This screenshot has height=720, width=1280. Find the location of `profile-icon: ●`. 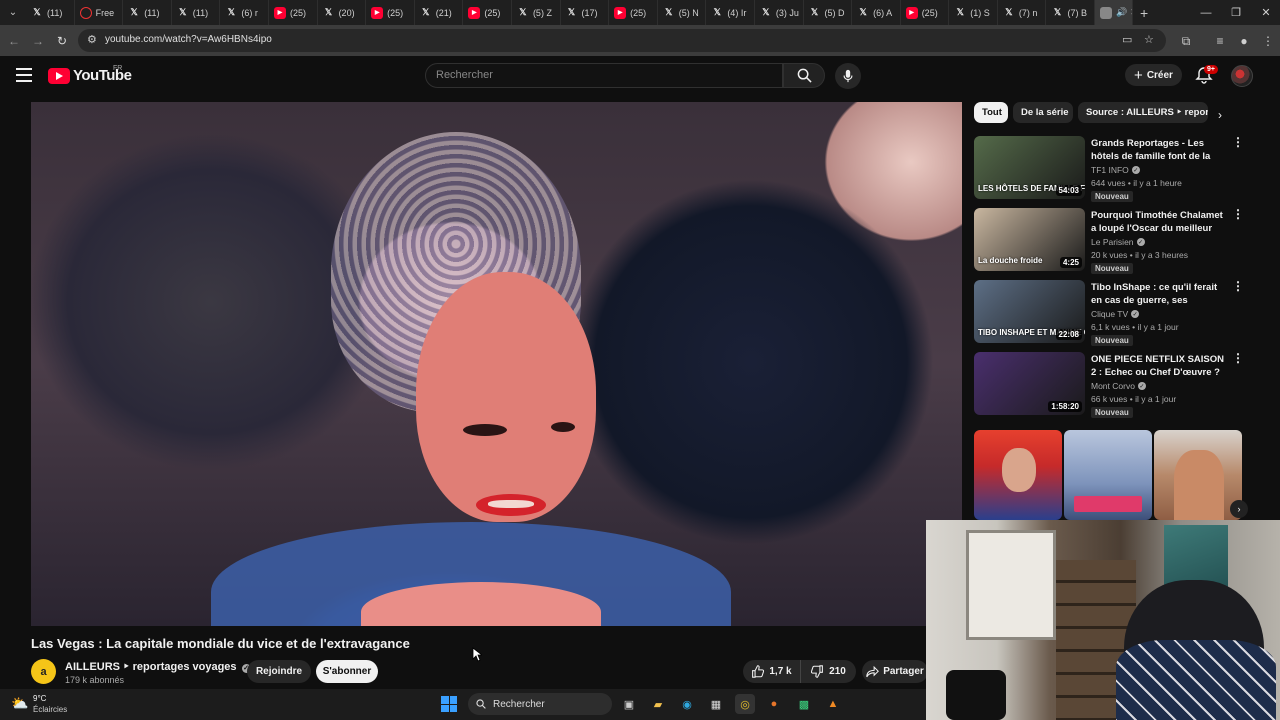

profile-icon: ● is located at coordinates (1244, 41).